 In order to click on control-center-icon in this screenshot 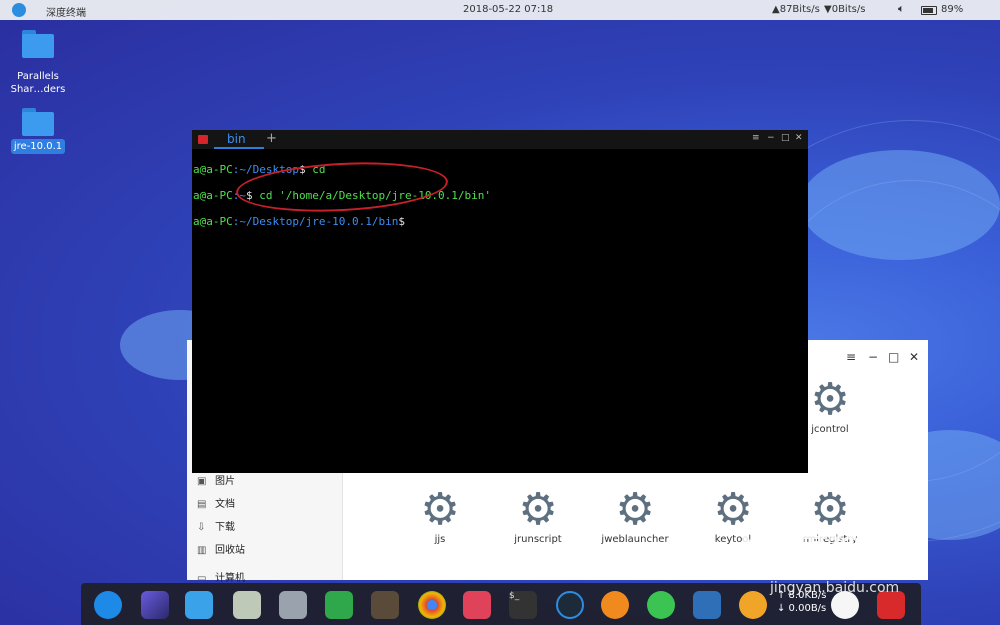, I will do `click(477, 605)`.